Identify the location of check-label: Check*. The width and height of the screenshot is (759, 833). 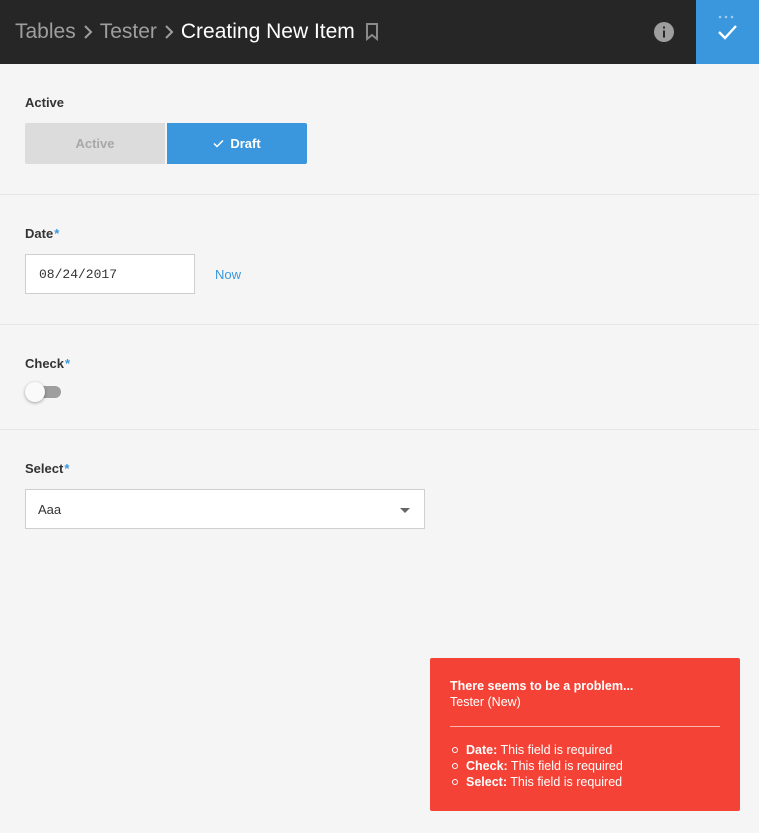
(47, 363).